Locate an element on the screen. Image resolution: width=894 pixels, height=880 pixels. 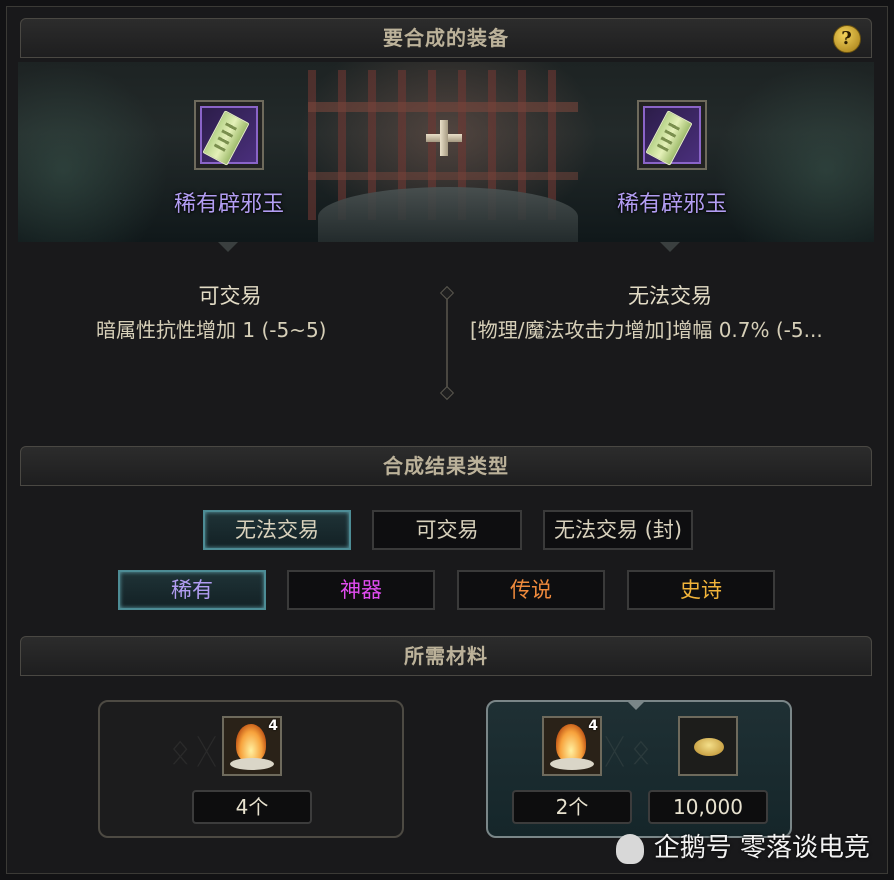
gold-slot is located at coordinates (708, 746).